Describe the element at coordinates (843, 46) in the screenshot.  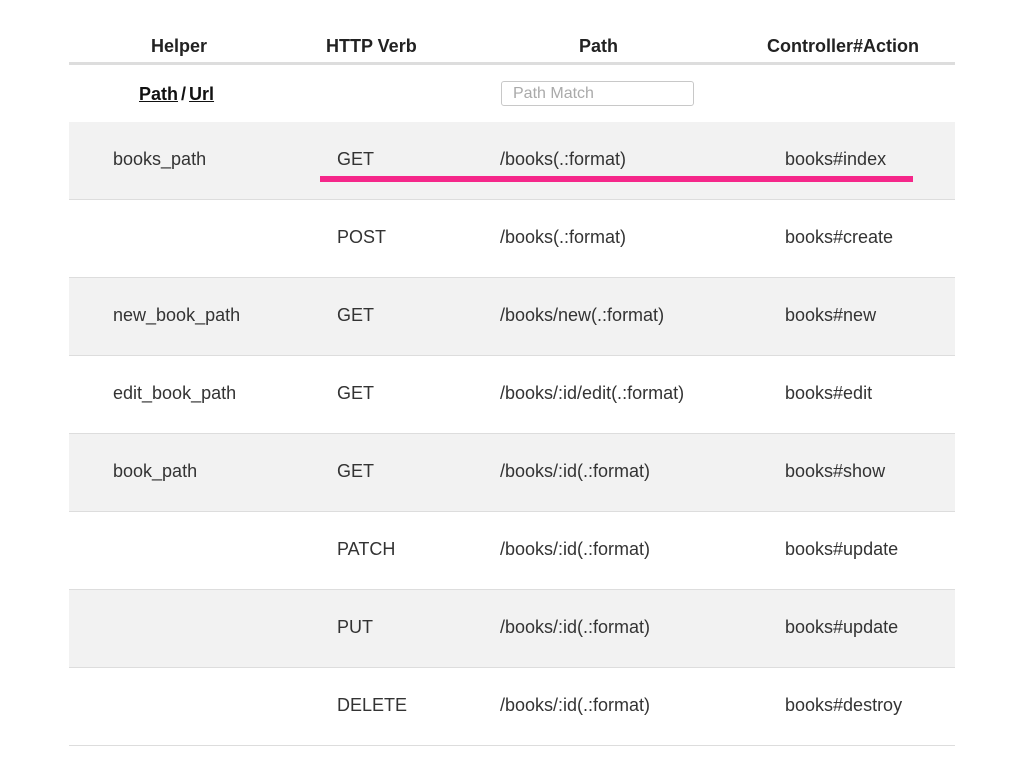
I see `column-header-controller-action: Controller#Action` at that location.